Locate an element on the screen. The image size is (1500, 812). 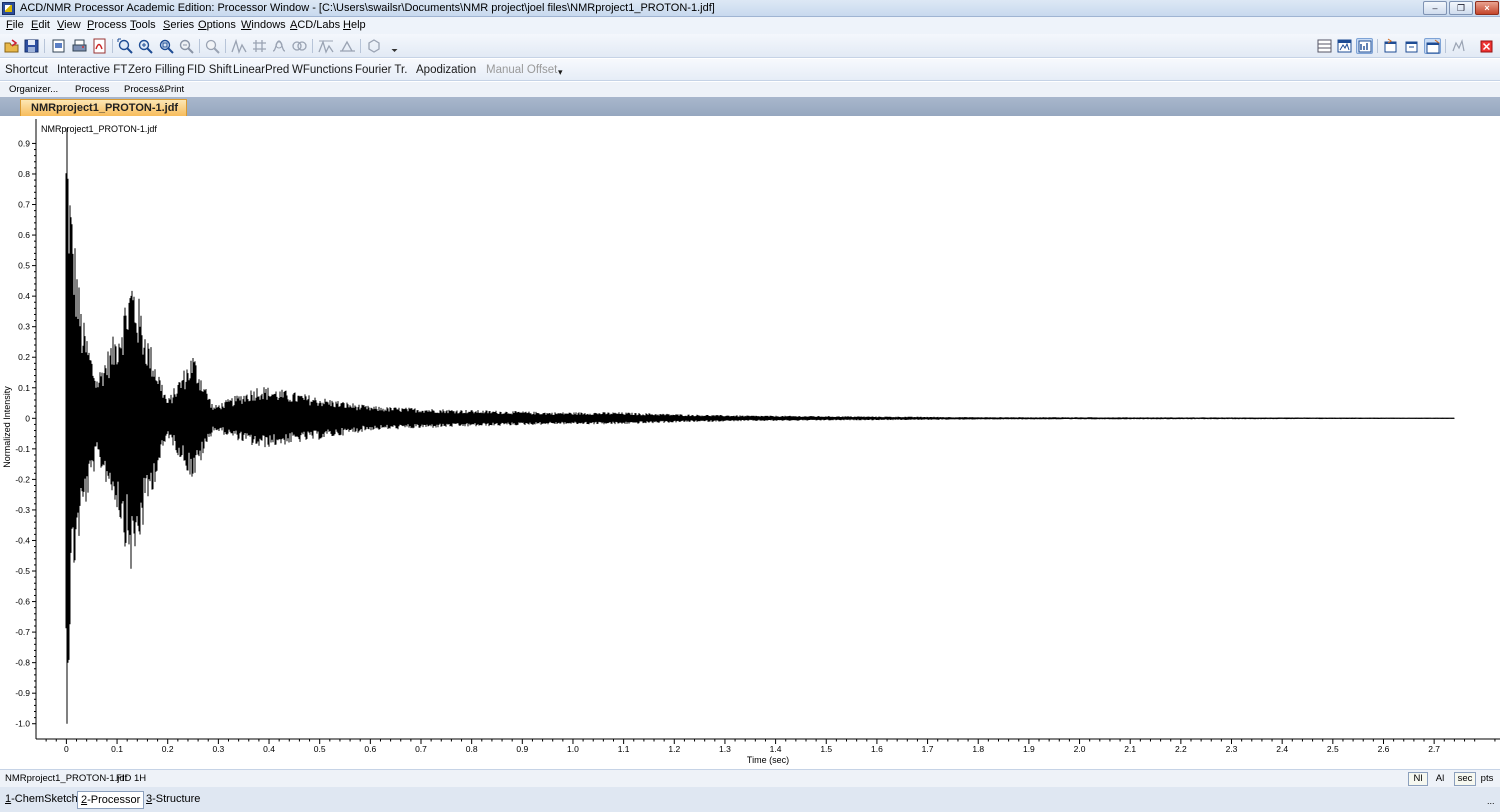
y-tick-label: 0.1 is located at coordinates (24, 388).